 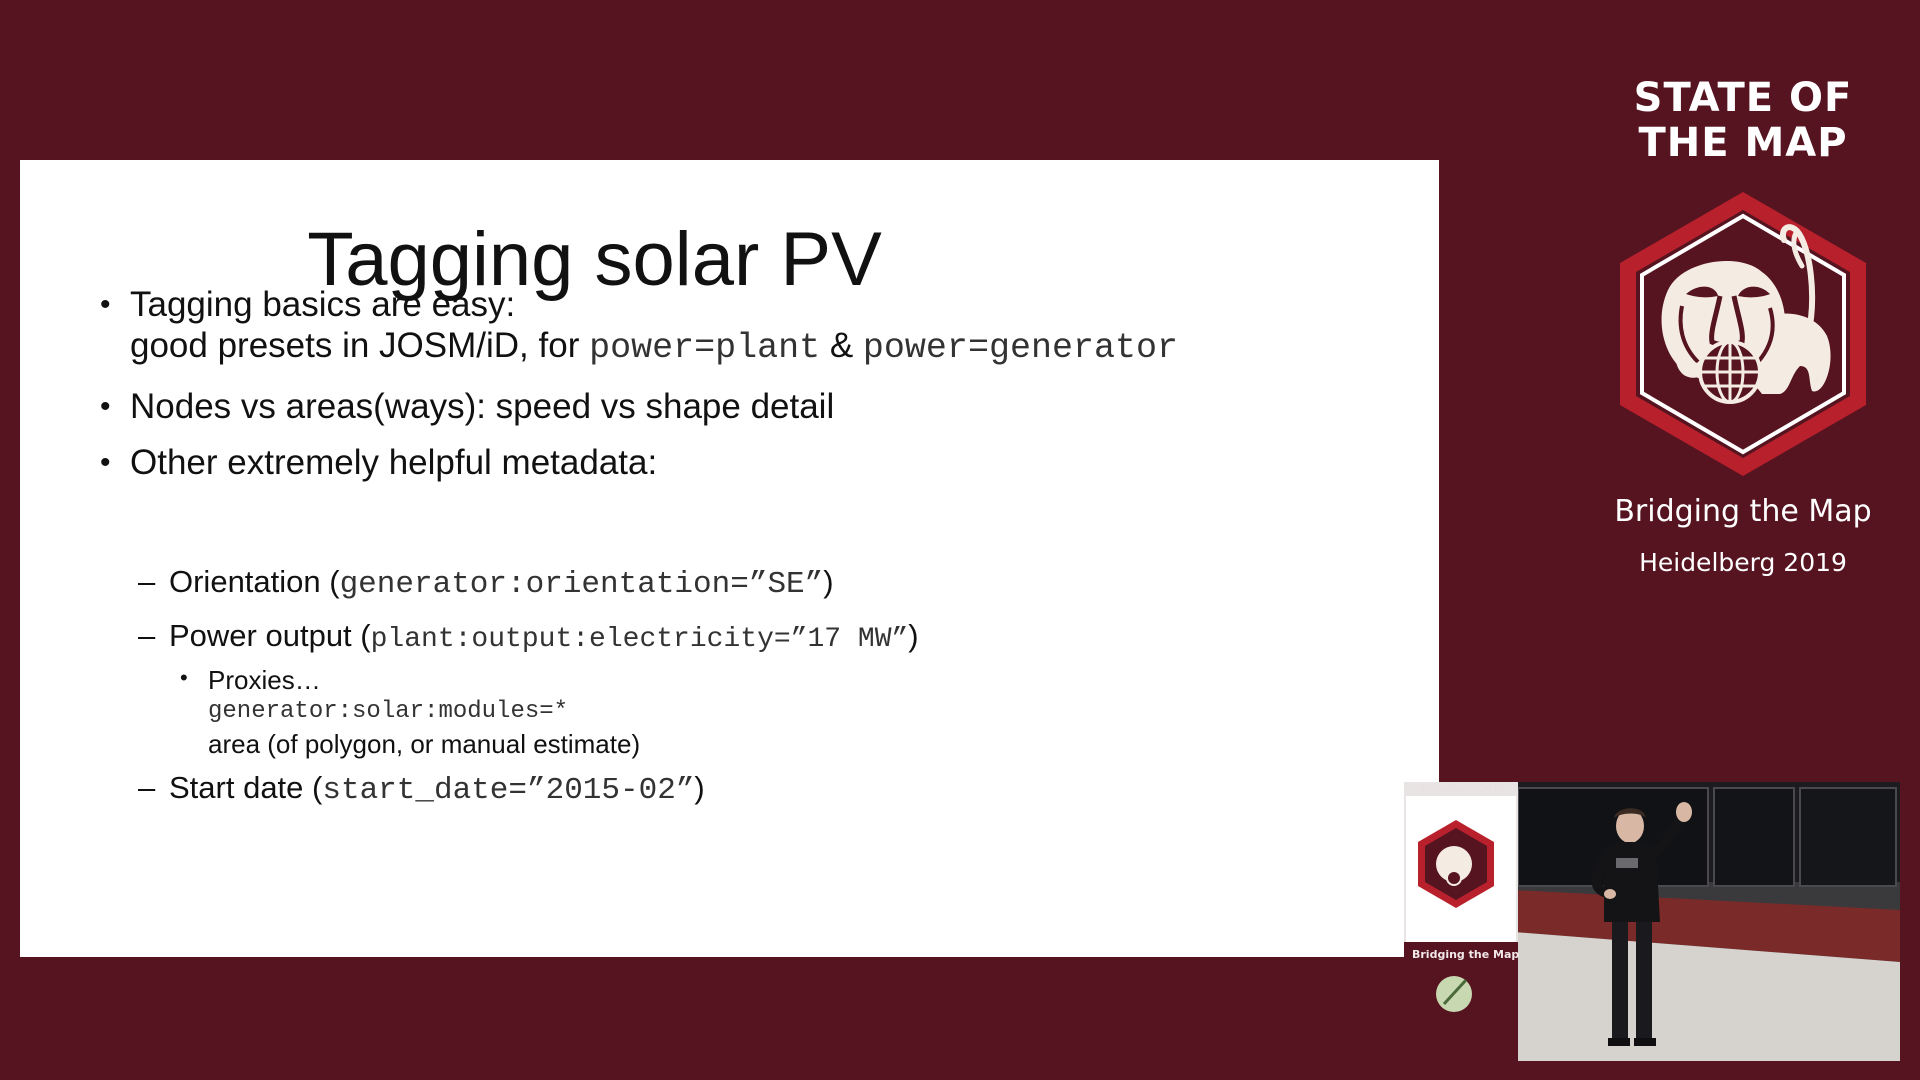 I want to click on state-of-the-map-lion-icon, so click(x=1743, y=334).